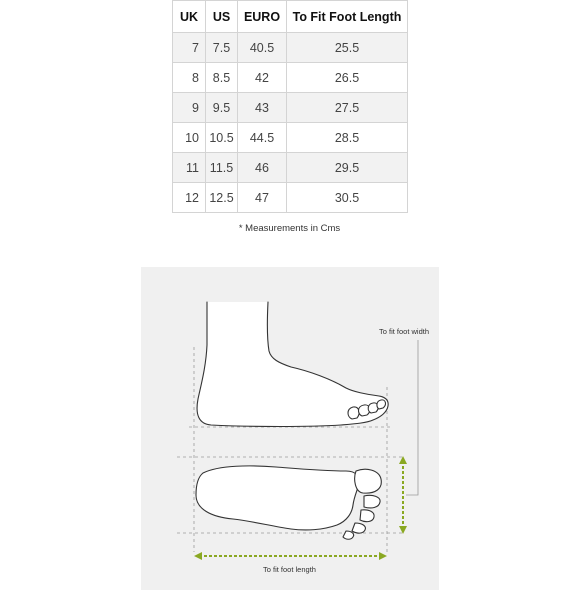 The image size is (579, 590). What do you see at coordinates (347, 16) in the screenshot?
I see `header-foot-length: To Fit Foot Length` at bounding box center [347, 16].